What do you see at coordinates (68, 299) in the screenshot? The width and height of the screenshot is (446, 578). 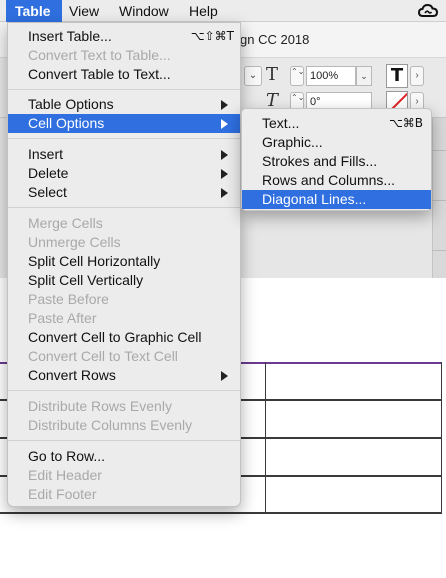 I see `menu-item-label: Paste Before` at bounding box center [68, 299].